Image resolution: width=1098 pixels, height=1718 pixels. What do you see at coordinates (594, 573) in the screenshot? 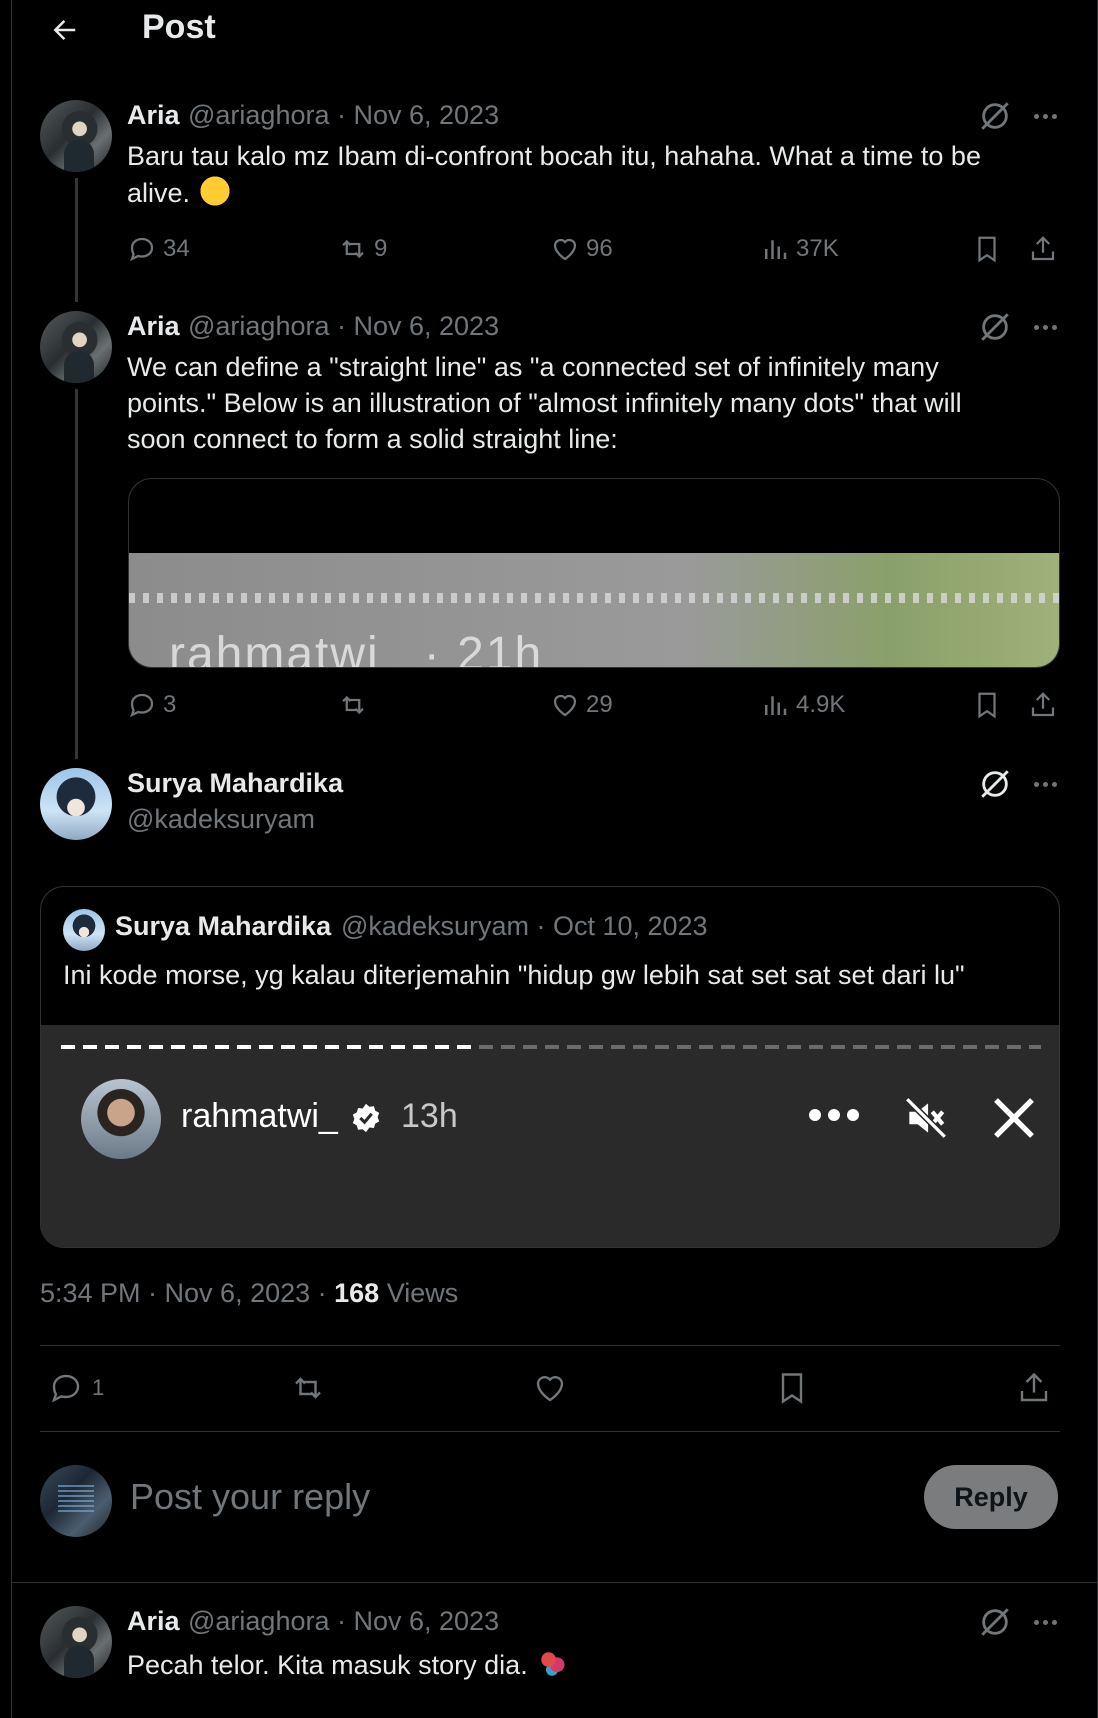
I see `tweet-media: rahmatwi_ · 21h` at bounding box center [594, 573].